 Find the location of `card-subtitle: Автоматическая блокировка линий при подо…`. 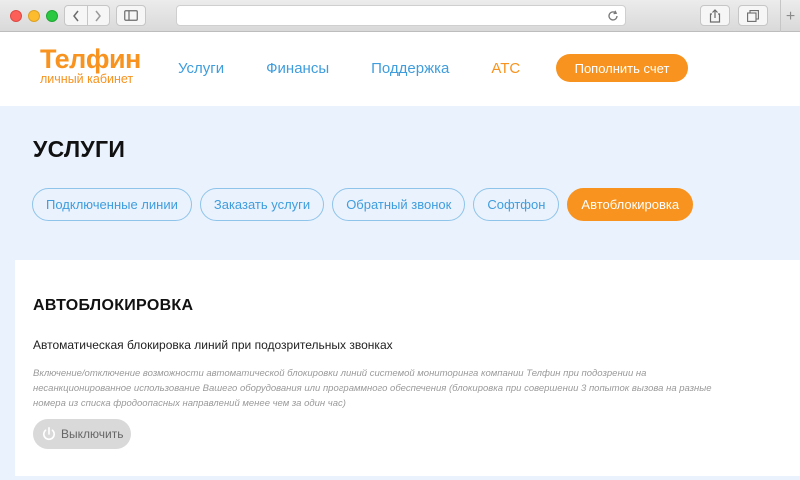

card-subtitle: Автоматическая блокировка линий при подо… is located at coordinates (213, 345).